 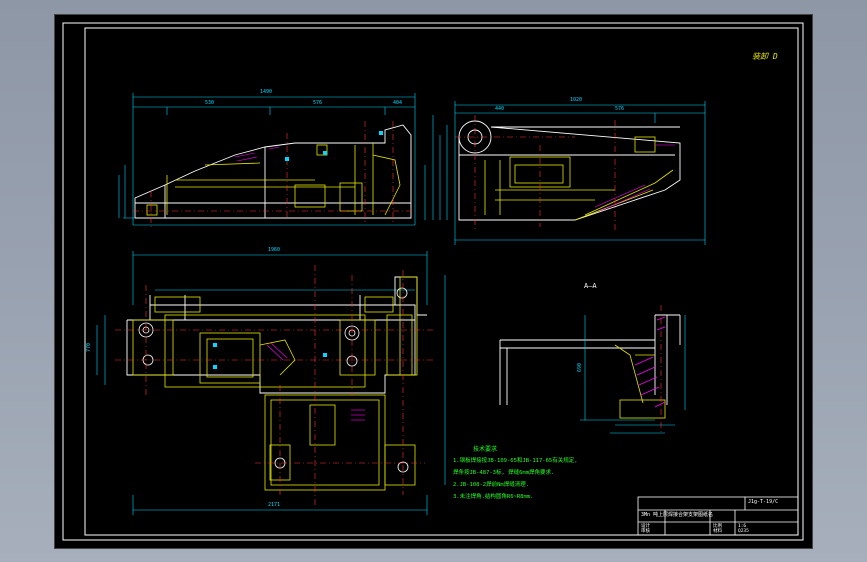 I want to click on title-block-name: 3Mn 吨上层焊接合架支架图纸名, so click(x=677, y=515).